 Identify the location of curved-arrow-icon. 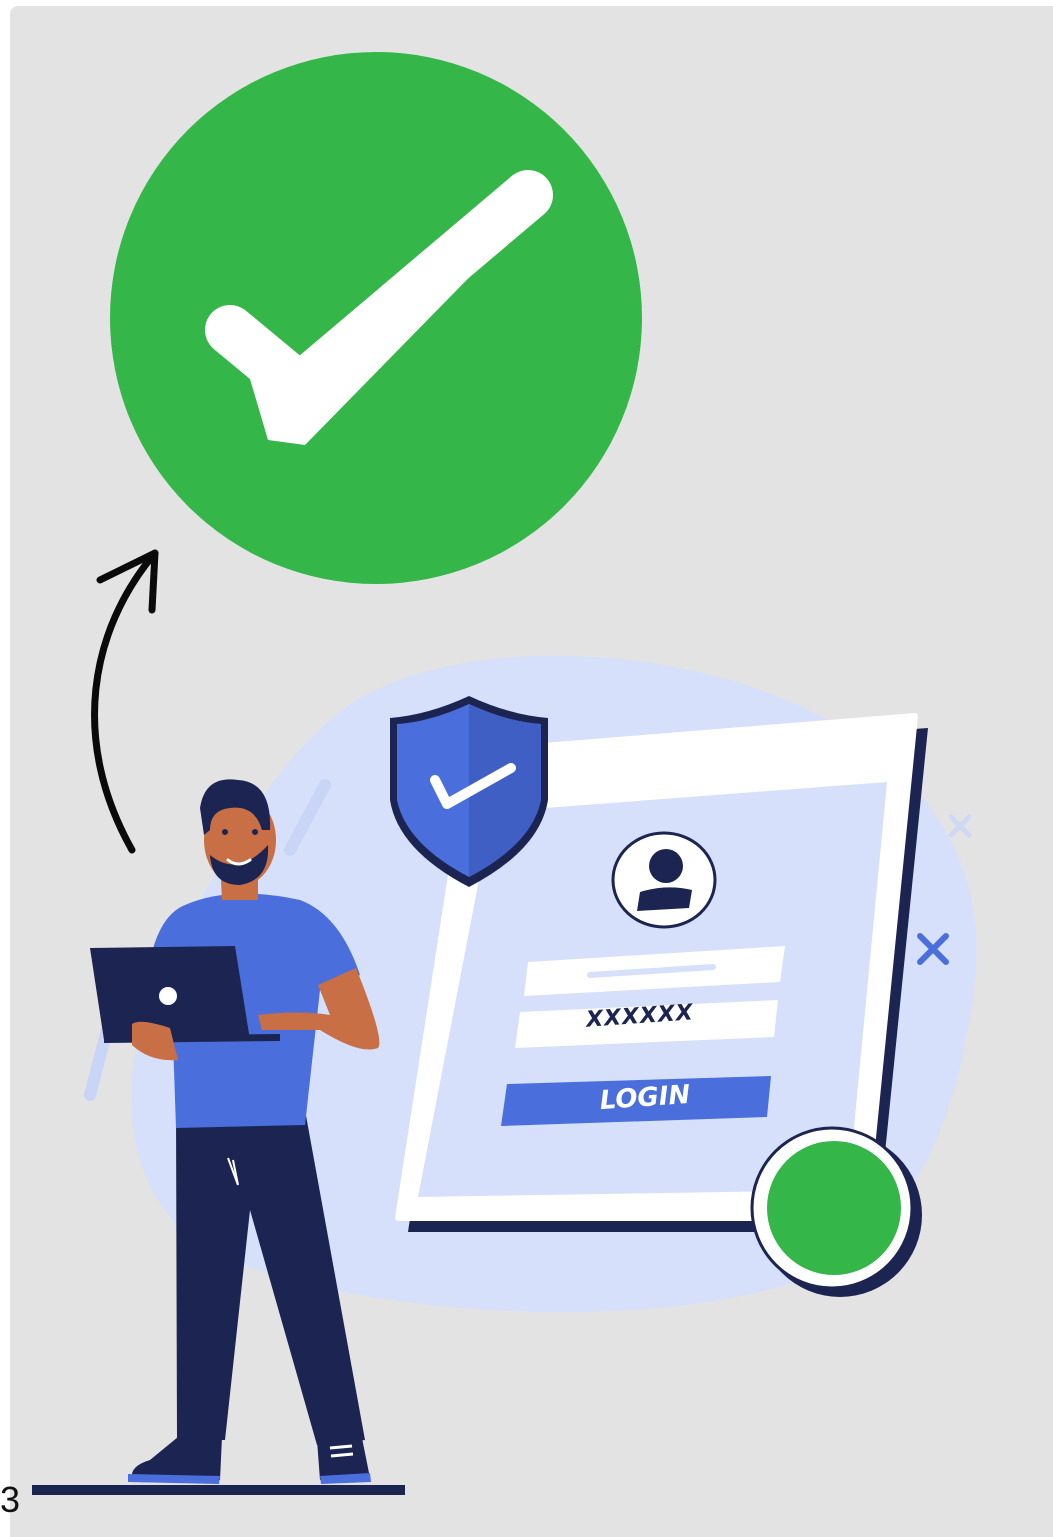
(125, 701).